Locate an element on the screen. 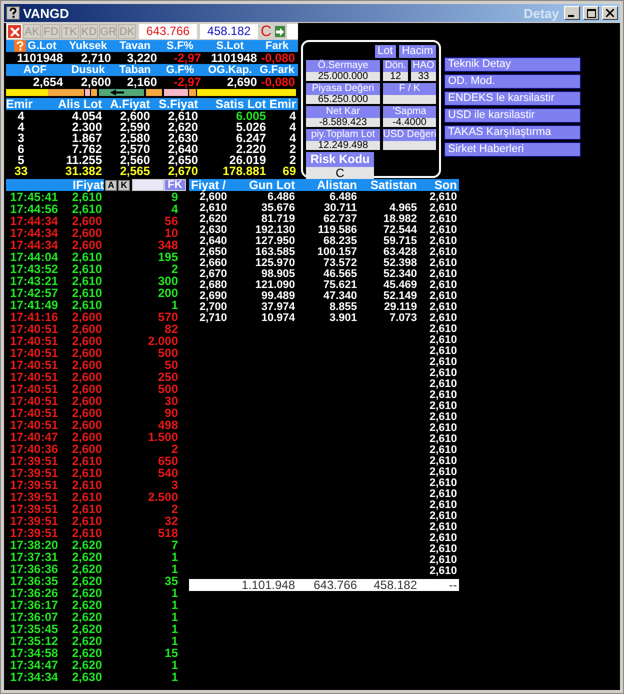 Image resolution: width=624 pixels, height=694 pixels. filter-button: K is located at coordinates (124, 185).